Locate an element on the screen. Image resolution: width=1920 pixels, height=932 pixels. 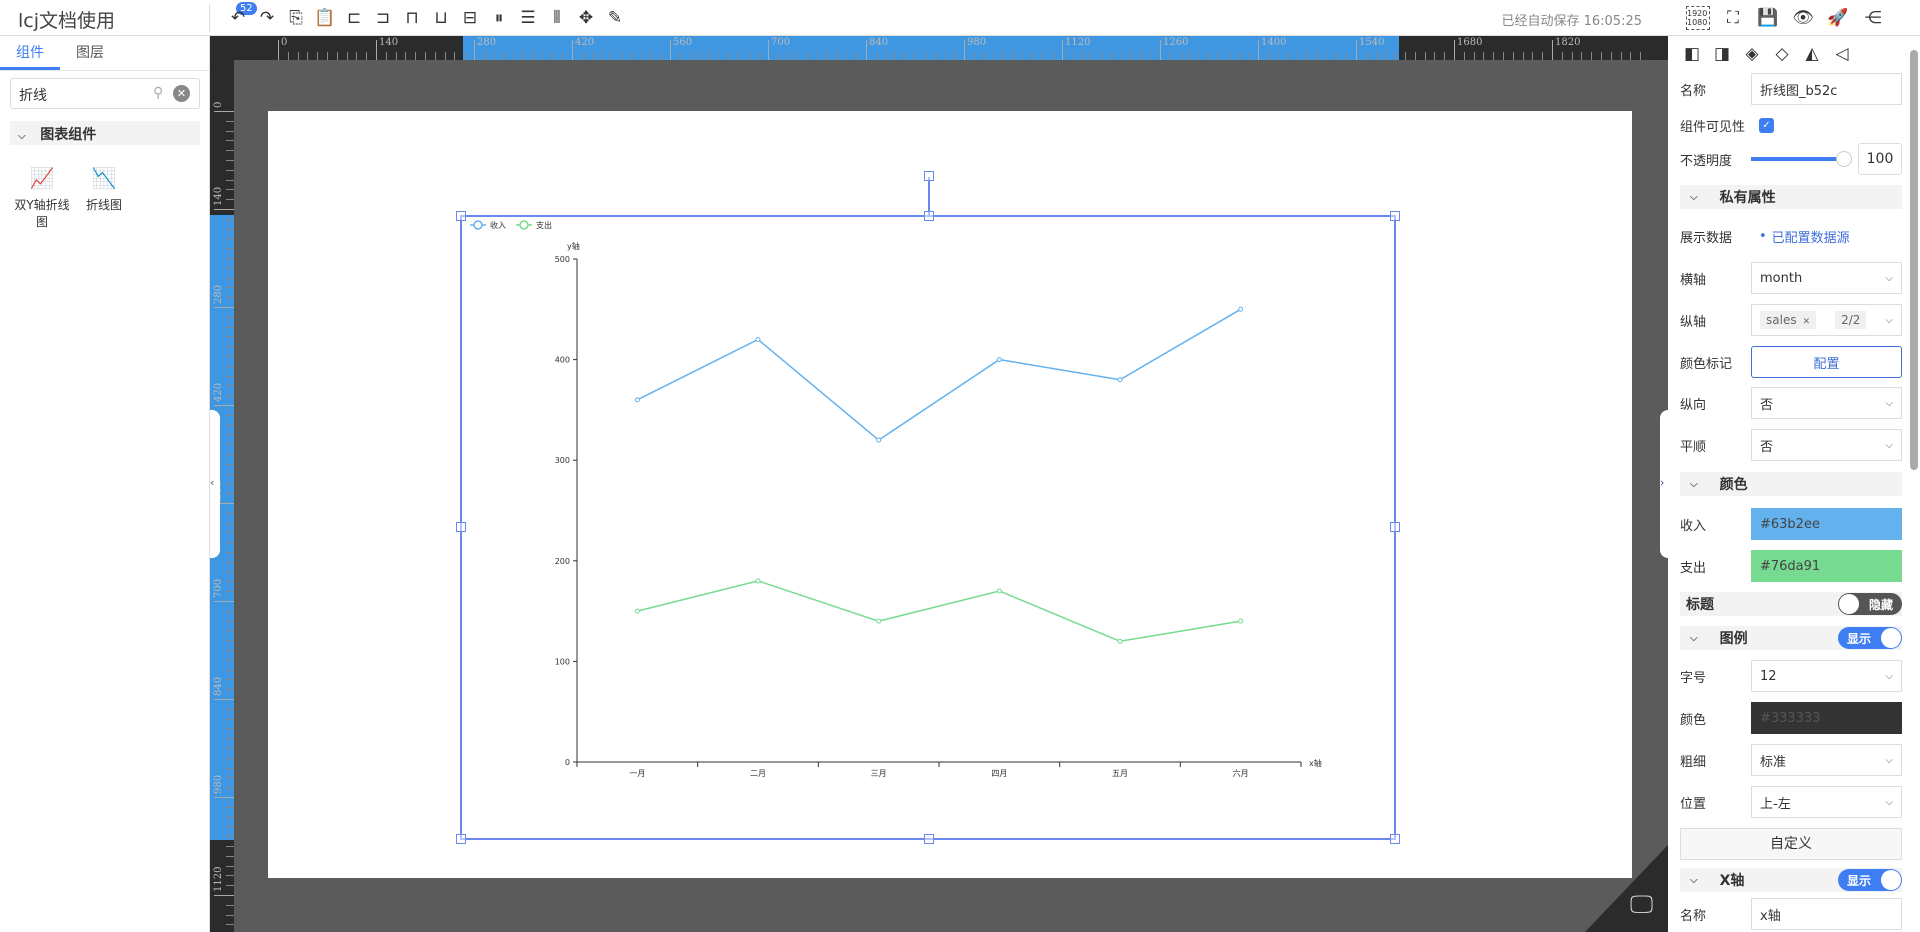
slider-thumb is located at coordinates (1844, 159).